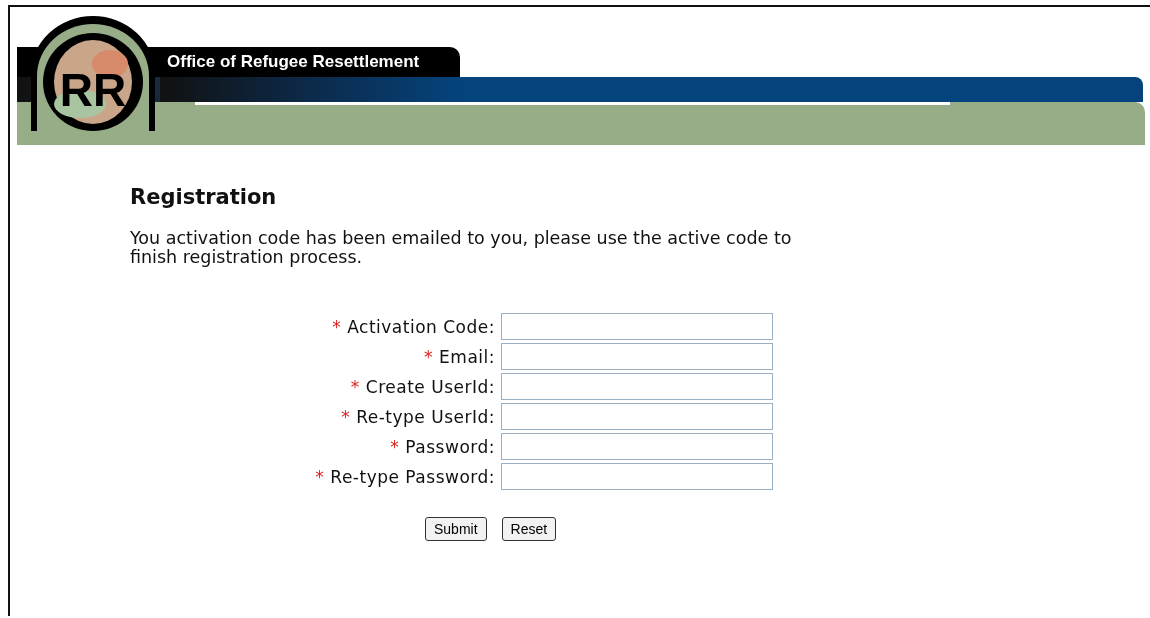 The height and width of the screenshot is (618, 1150). I want to click on reset-button: Reset, so click(529, 529).